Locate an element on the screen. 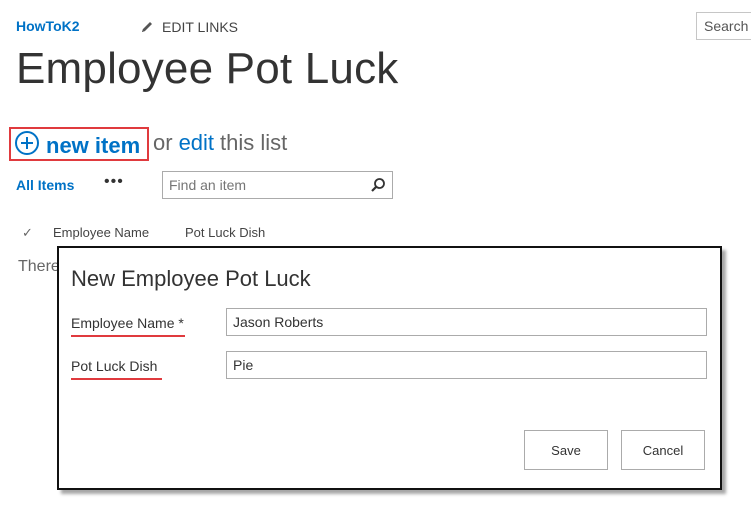 The width and height of the screenshot is (751, 514). new-item-button: new item is located at coordinates (77, 145).